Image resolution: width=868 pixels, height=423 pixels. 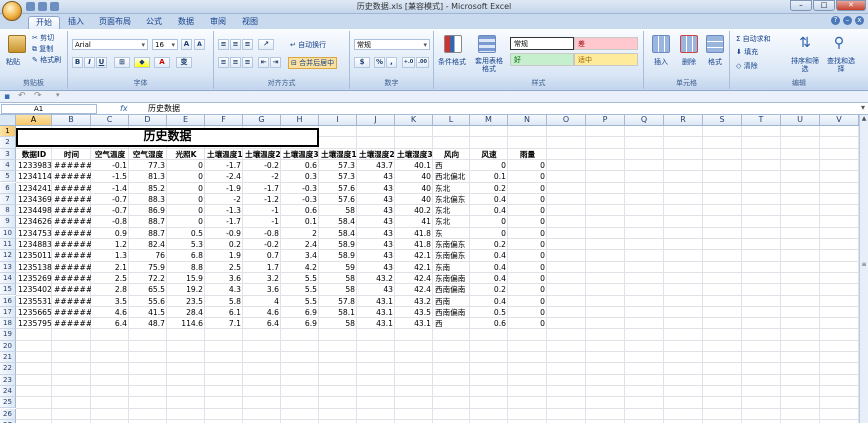 I want to click on data-cell: 6.9, so click(x=300, y=323).